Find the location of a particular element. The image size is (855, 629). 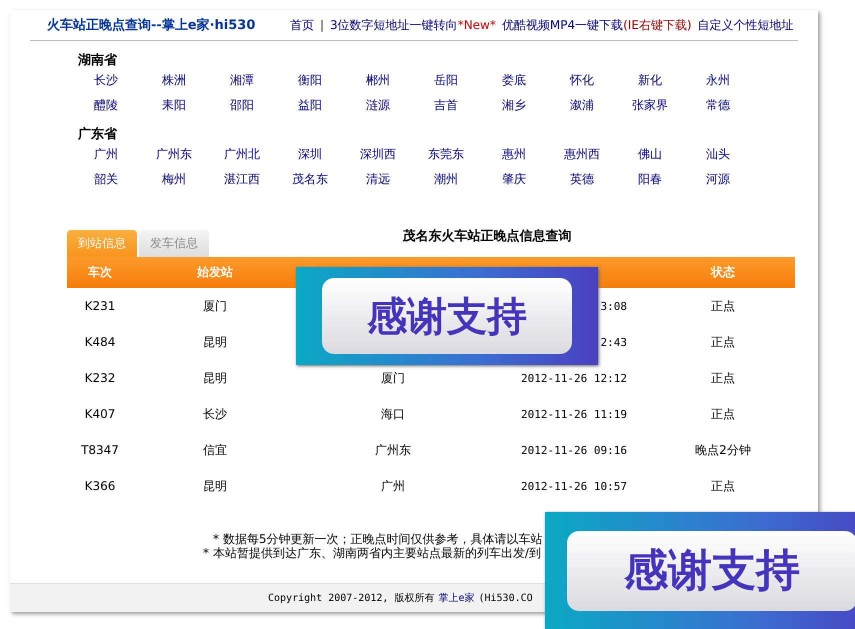

city-link: 肇庆 is located at coordinates (514, 179).